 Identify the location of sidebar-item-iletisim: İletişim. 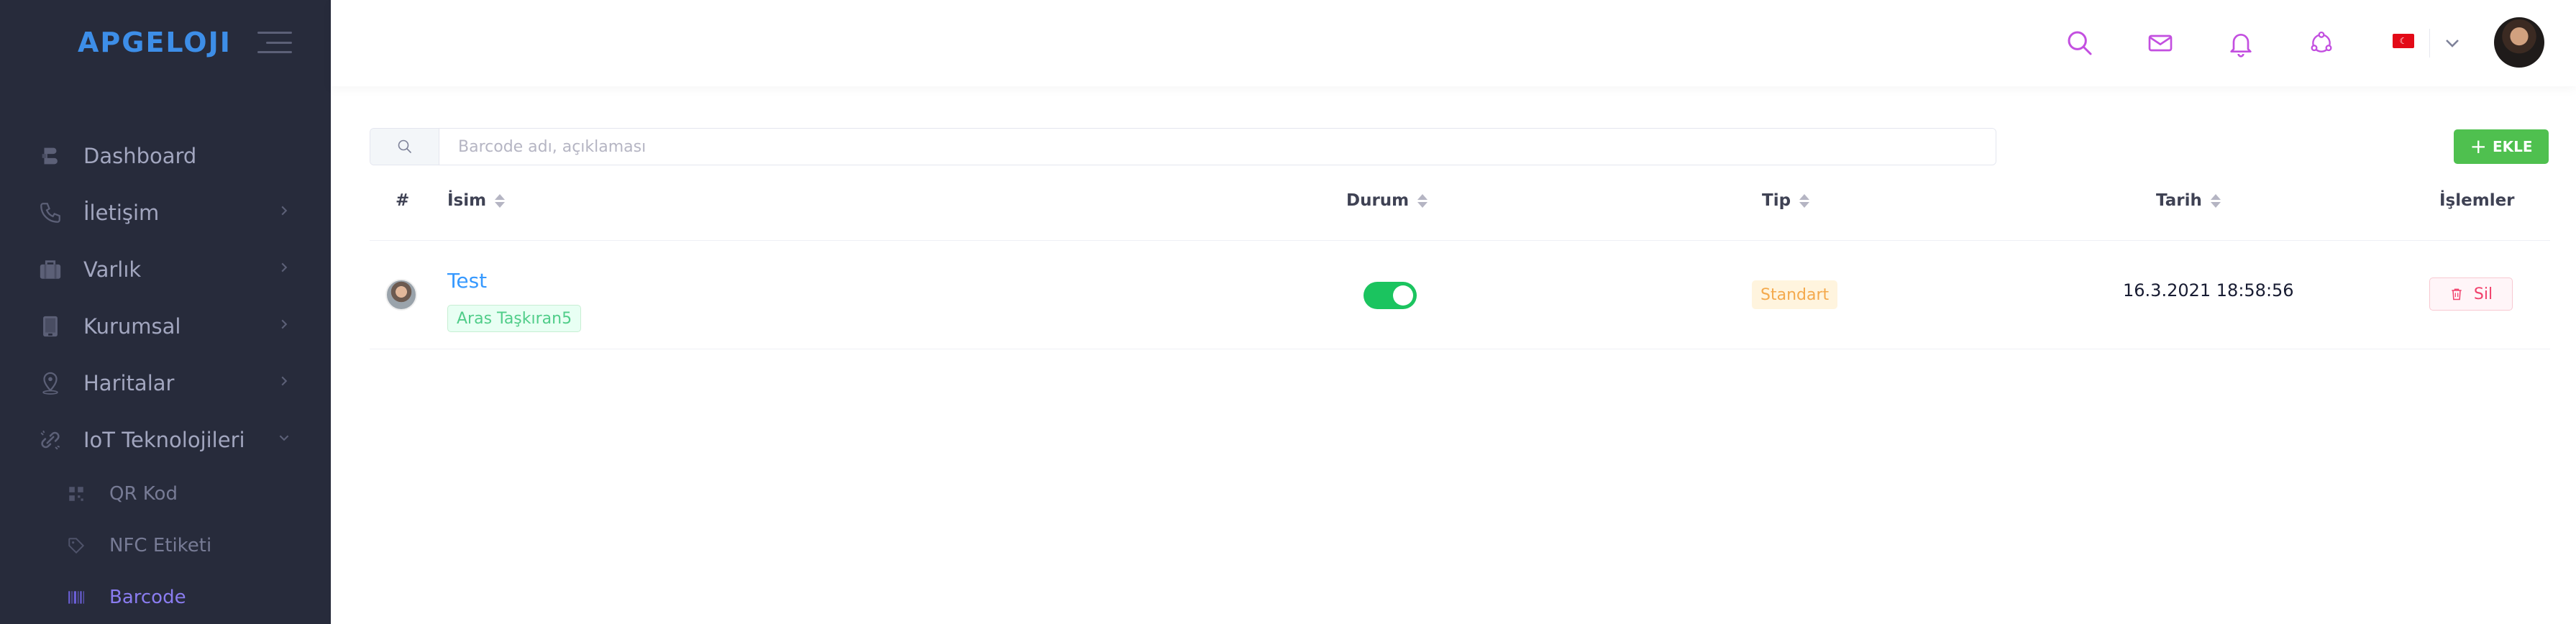
(165, 212).